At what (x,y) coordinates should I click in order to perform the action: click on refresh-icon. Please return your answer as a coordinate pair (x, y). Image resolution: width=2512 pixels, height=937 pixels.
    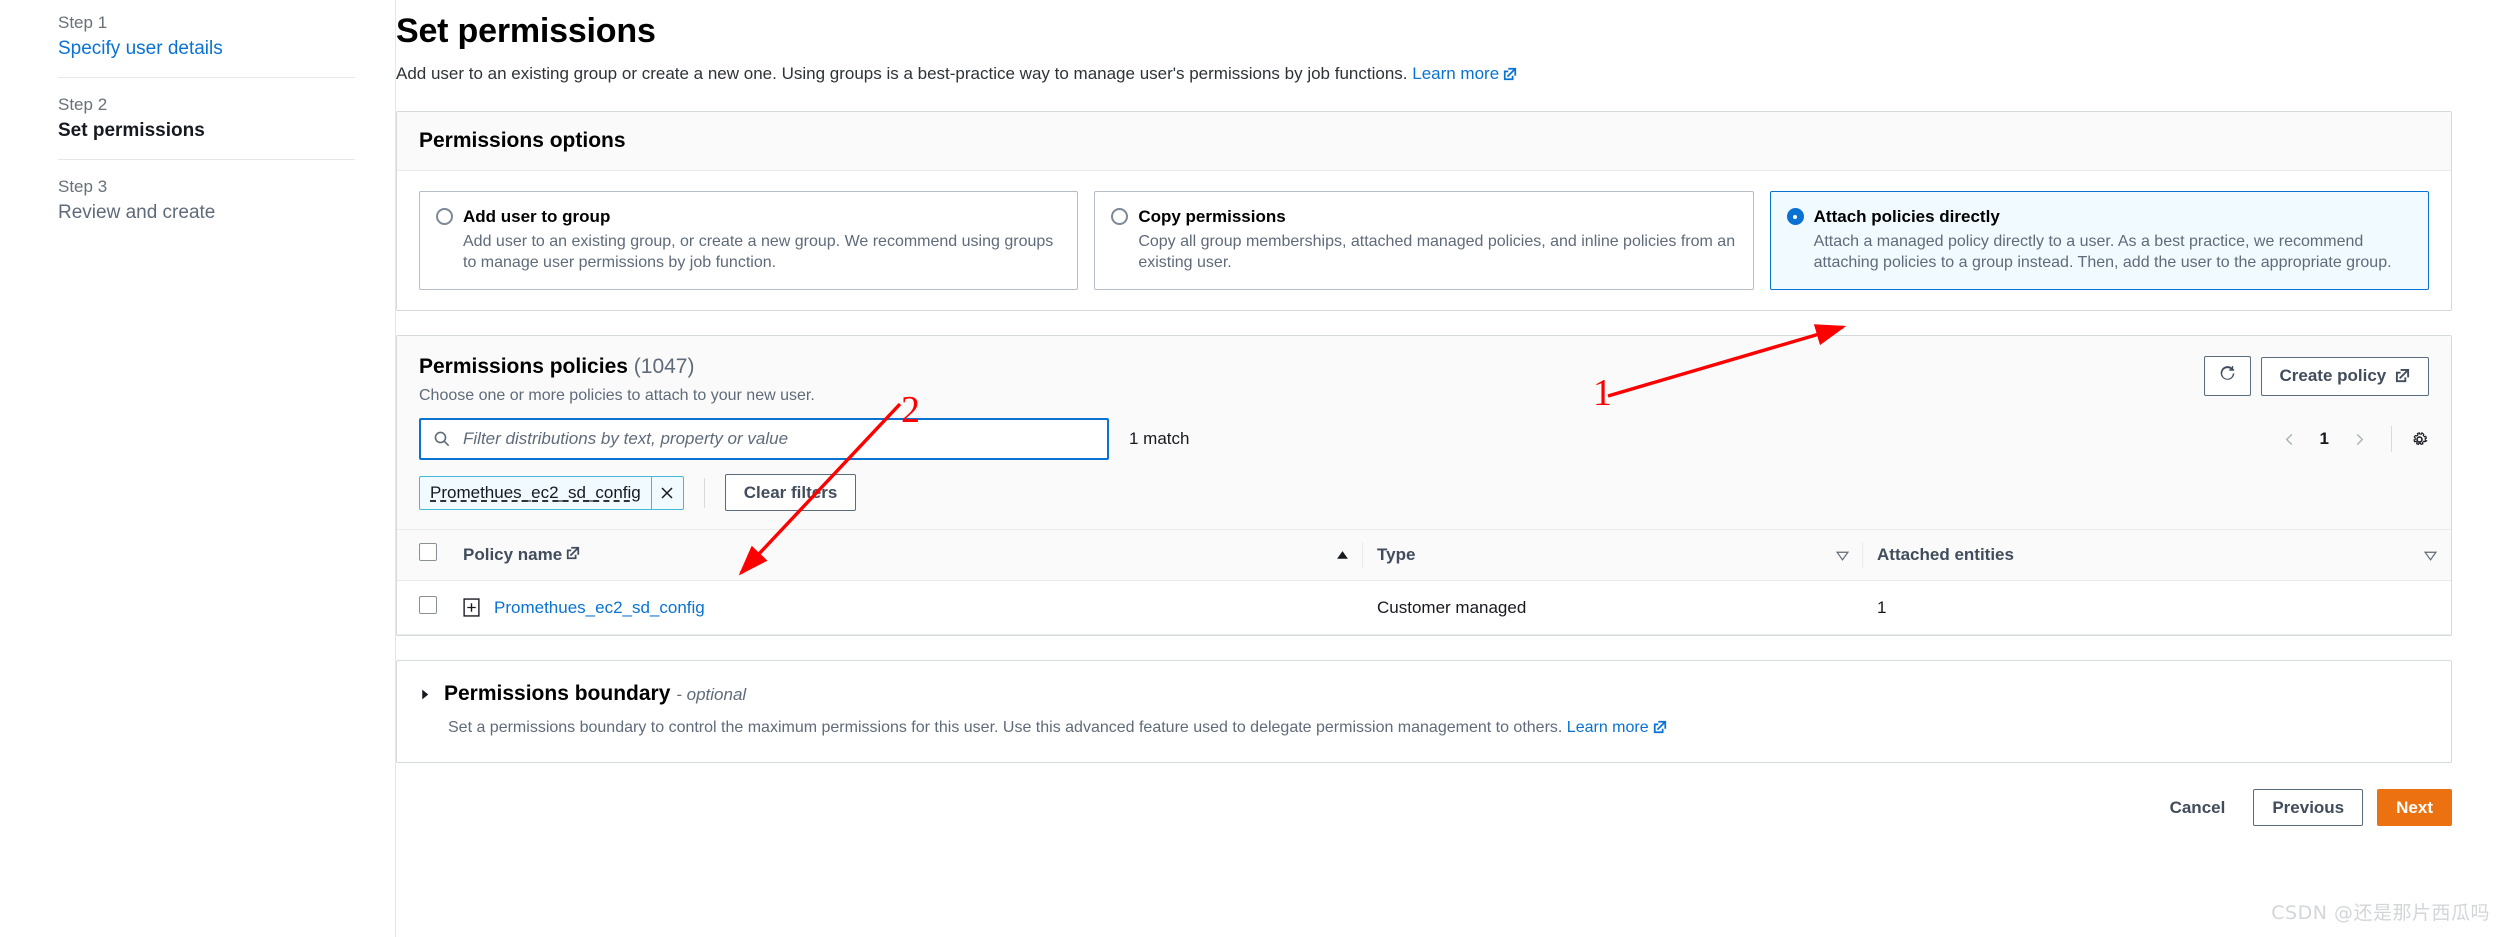
    Looking at the image, I should click on (2227, 376).